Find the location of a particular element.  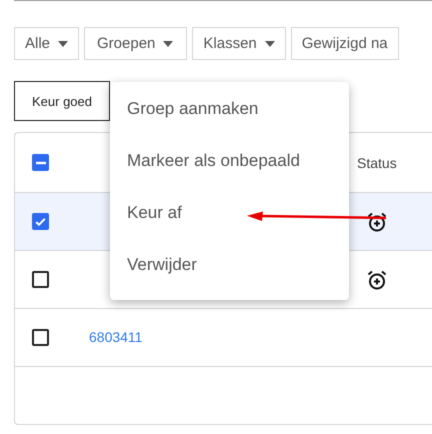

checkmark-icon is located at coordinates (40, 221).